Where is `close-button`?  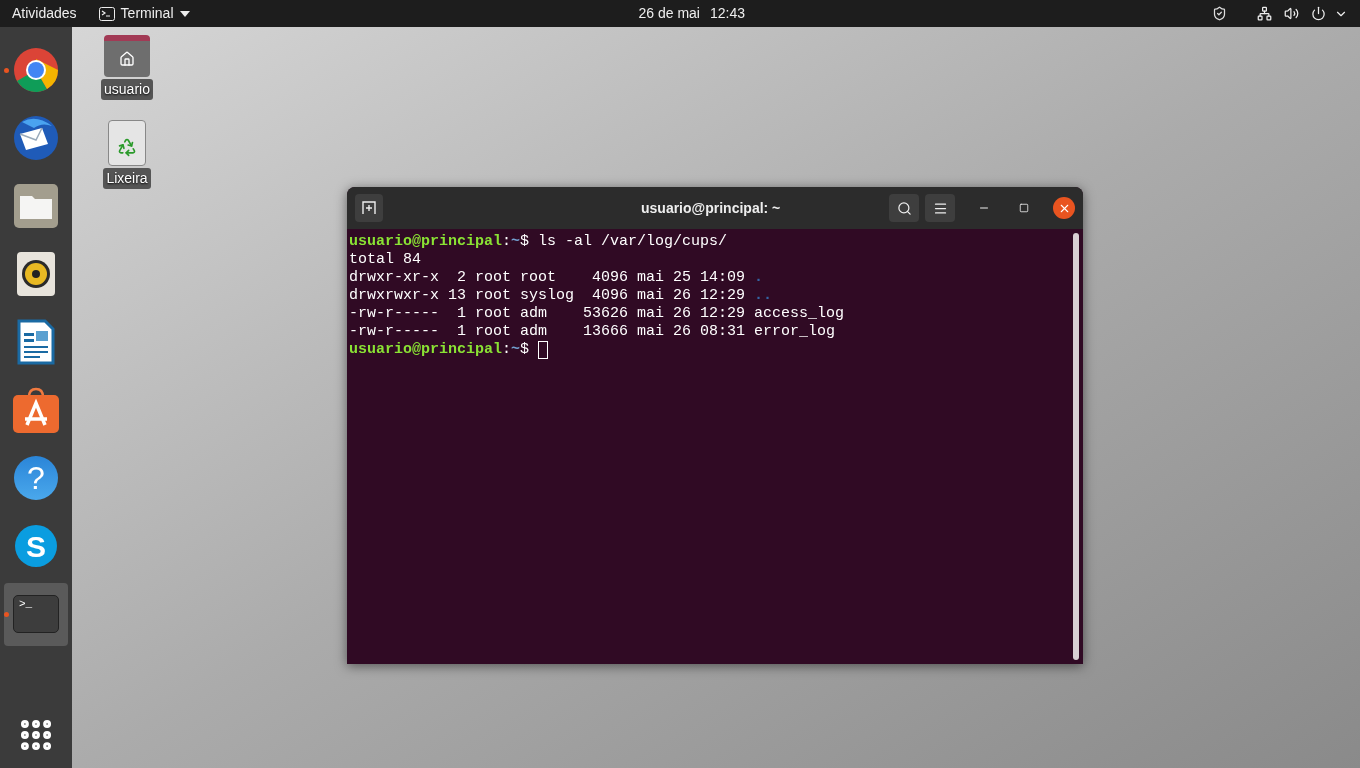 close-button is located at coordinates (1064, 208).